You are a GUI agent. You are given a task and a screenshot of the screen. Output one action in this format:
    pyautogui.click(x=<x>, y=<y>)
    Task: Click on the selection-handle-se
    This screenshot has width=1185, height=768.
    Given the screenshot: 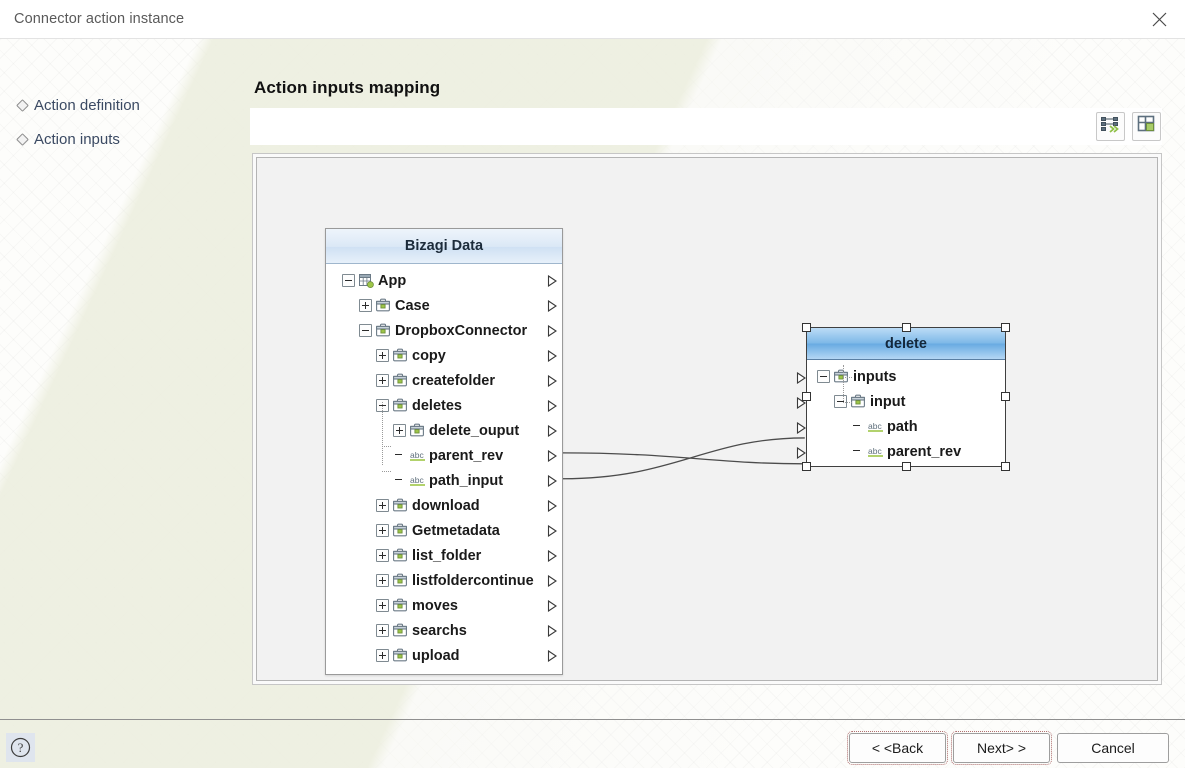 What is the action you would take?
    pyautogui.click(x=1005, y=466)
    